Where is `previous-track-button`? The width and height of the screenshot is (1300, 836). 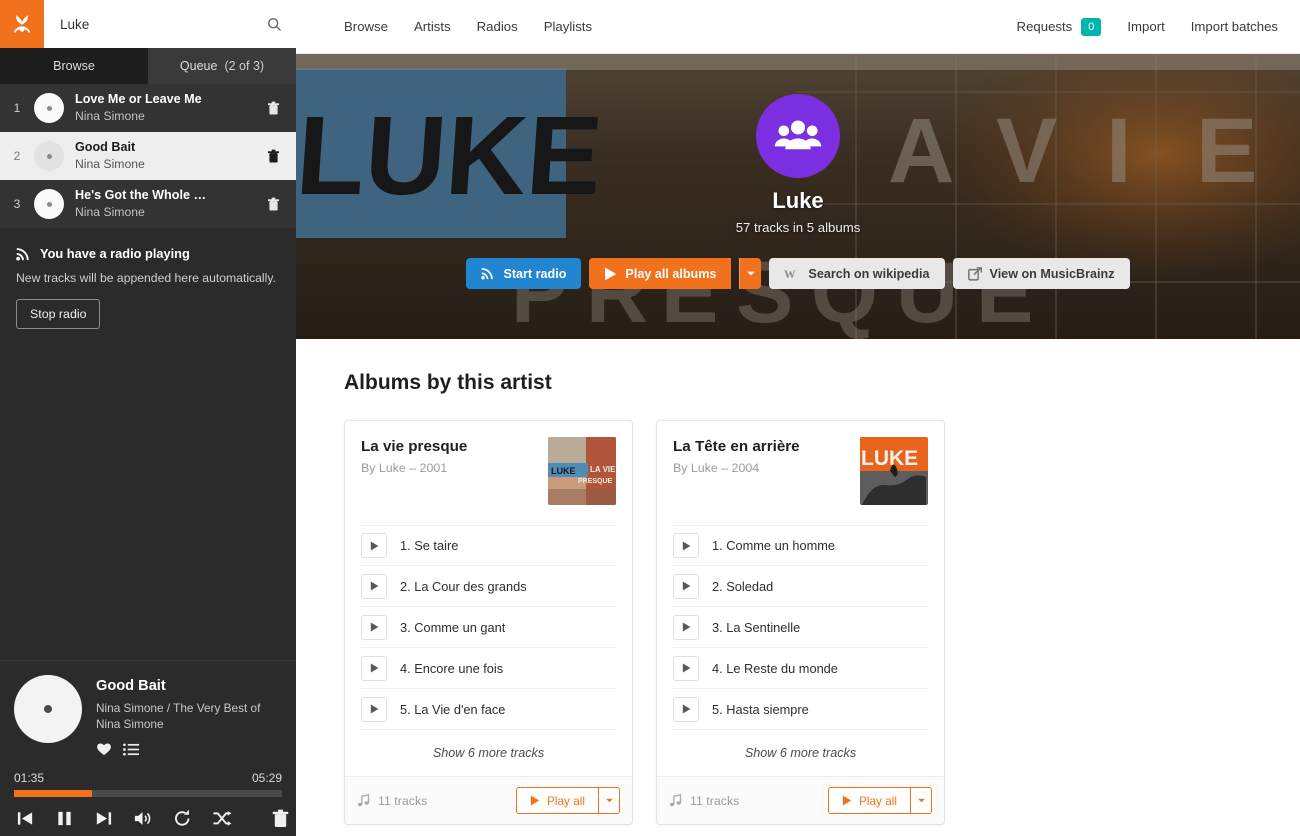
previous-track-button is located at coordinates (25, 818).